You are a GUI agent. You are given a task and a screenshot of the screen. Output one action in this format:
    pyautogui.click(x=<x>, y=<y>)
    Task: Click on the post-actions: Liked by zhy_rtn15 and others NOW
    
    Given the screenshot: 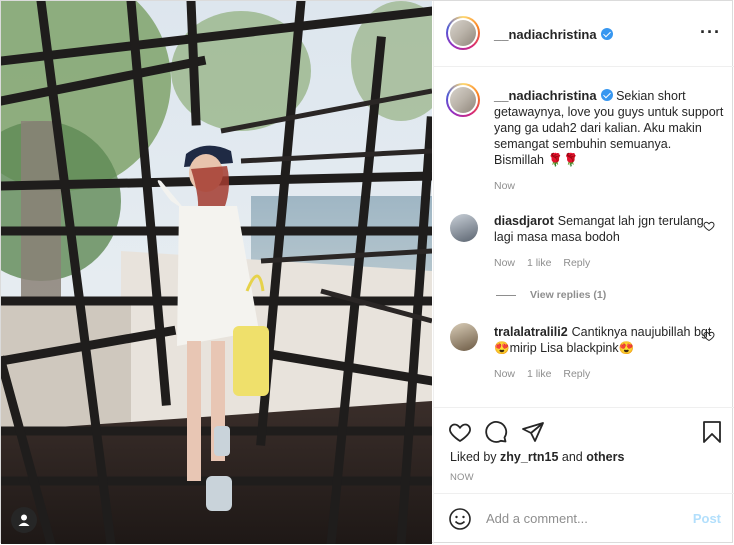 What is the action you would take?
    pyautogui.click(x=584, y=450)
    